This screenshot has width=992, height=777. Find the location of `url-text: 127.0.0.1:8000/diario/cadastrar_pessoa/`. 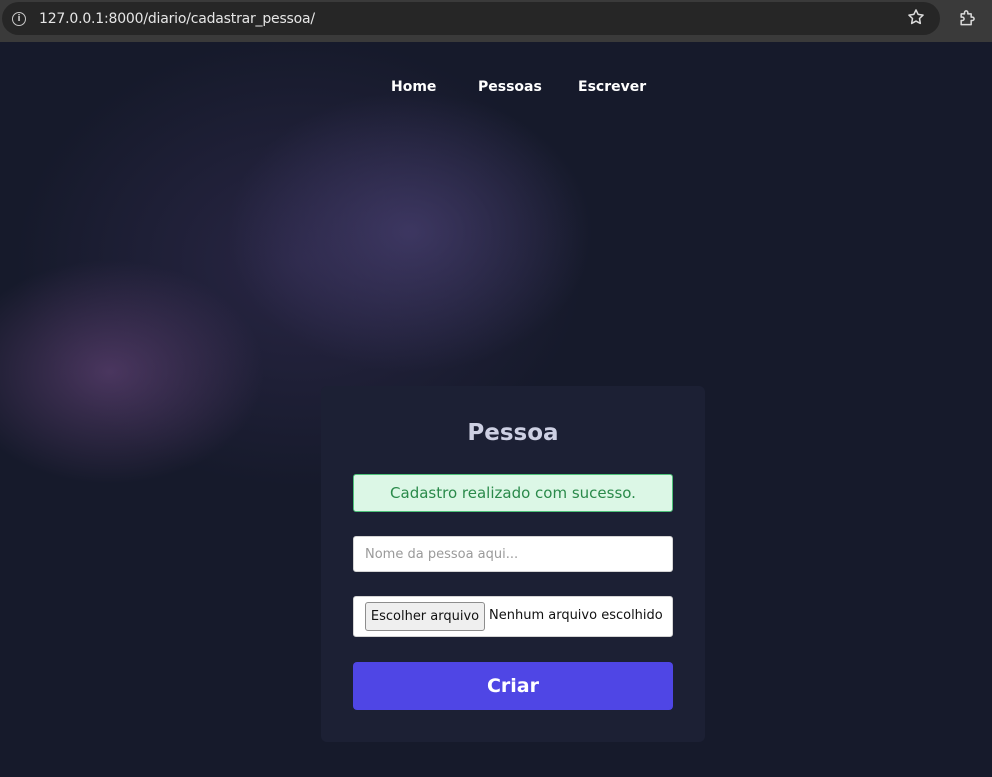

url-text: 127.0.0.1:8000/diario/cadastrar_pessoa/ is located at coordinates (177, 19).